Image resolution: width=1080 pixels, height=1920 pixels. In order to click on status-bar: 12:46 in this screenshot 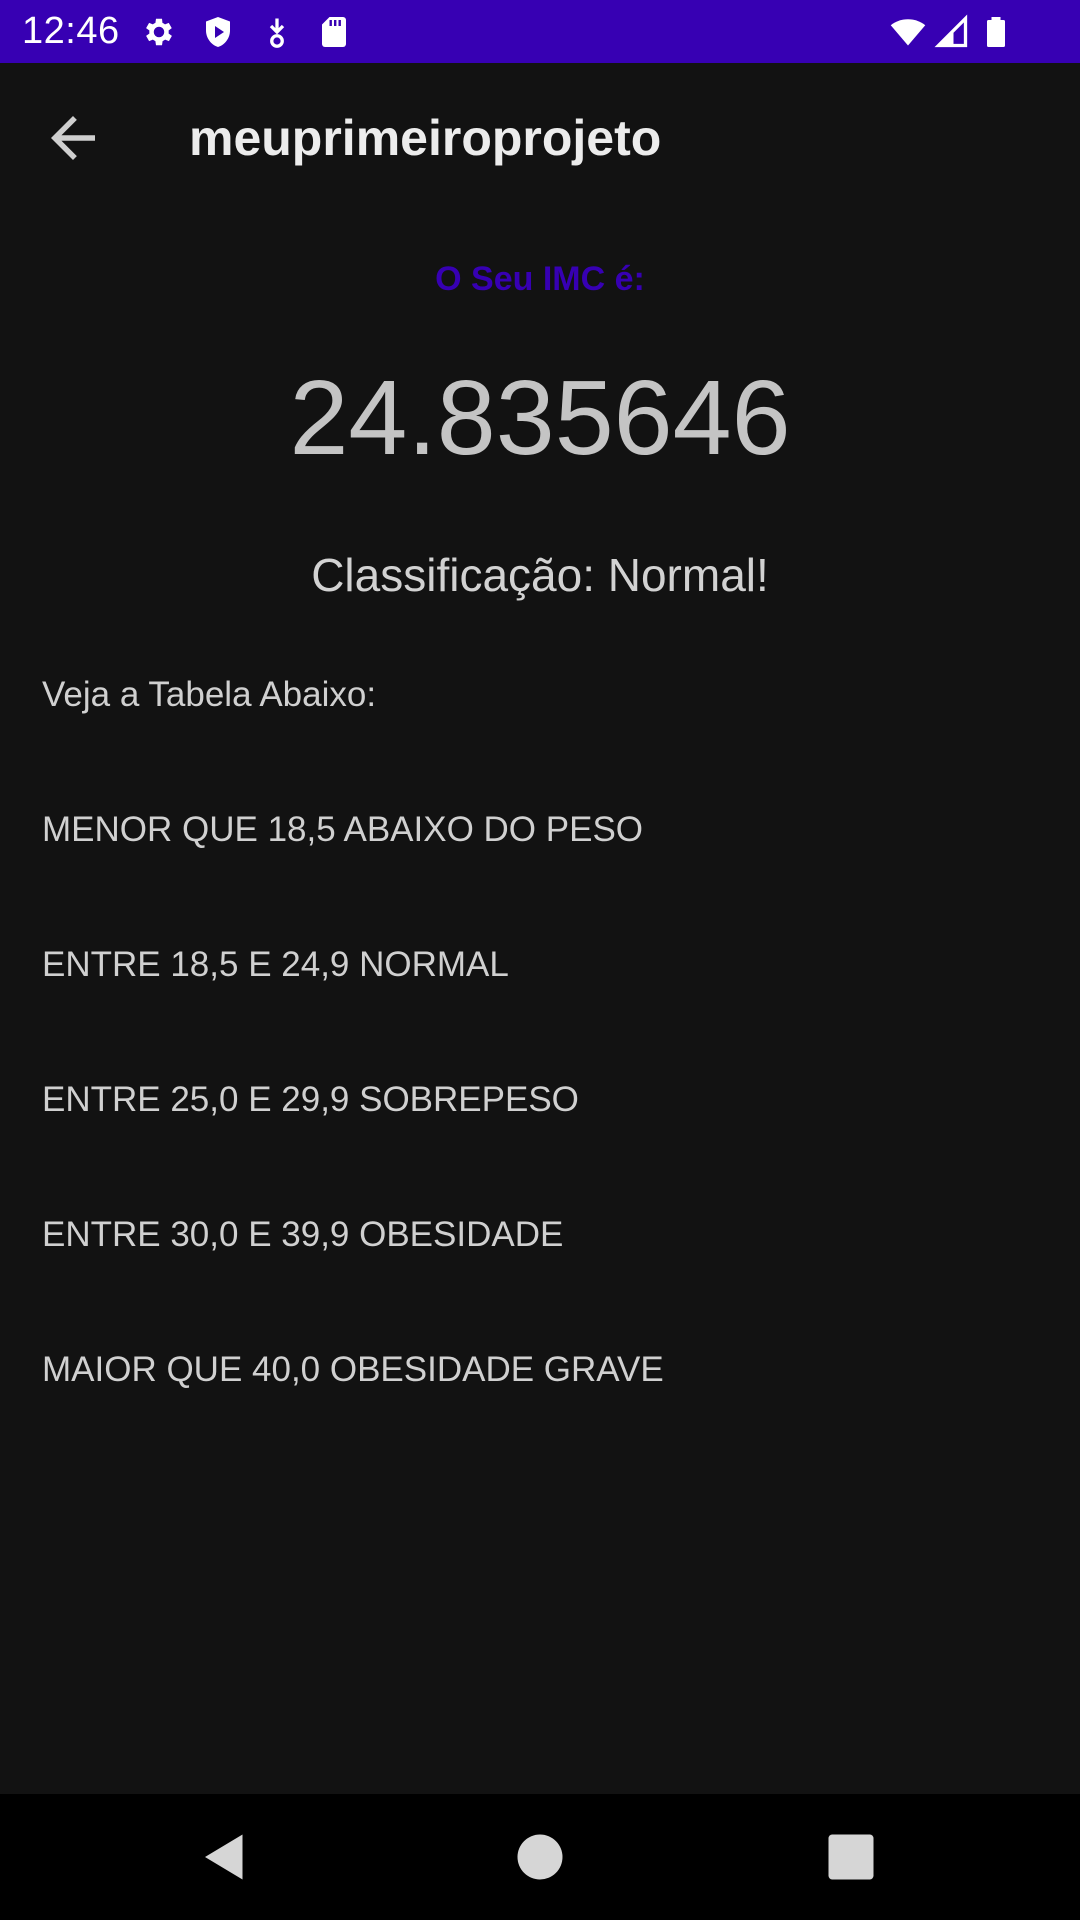, I will do `click(540, 31)`.